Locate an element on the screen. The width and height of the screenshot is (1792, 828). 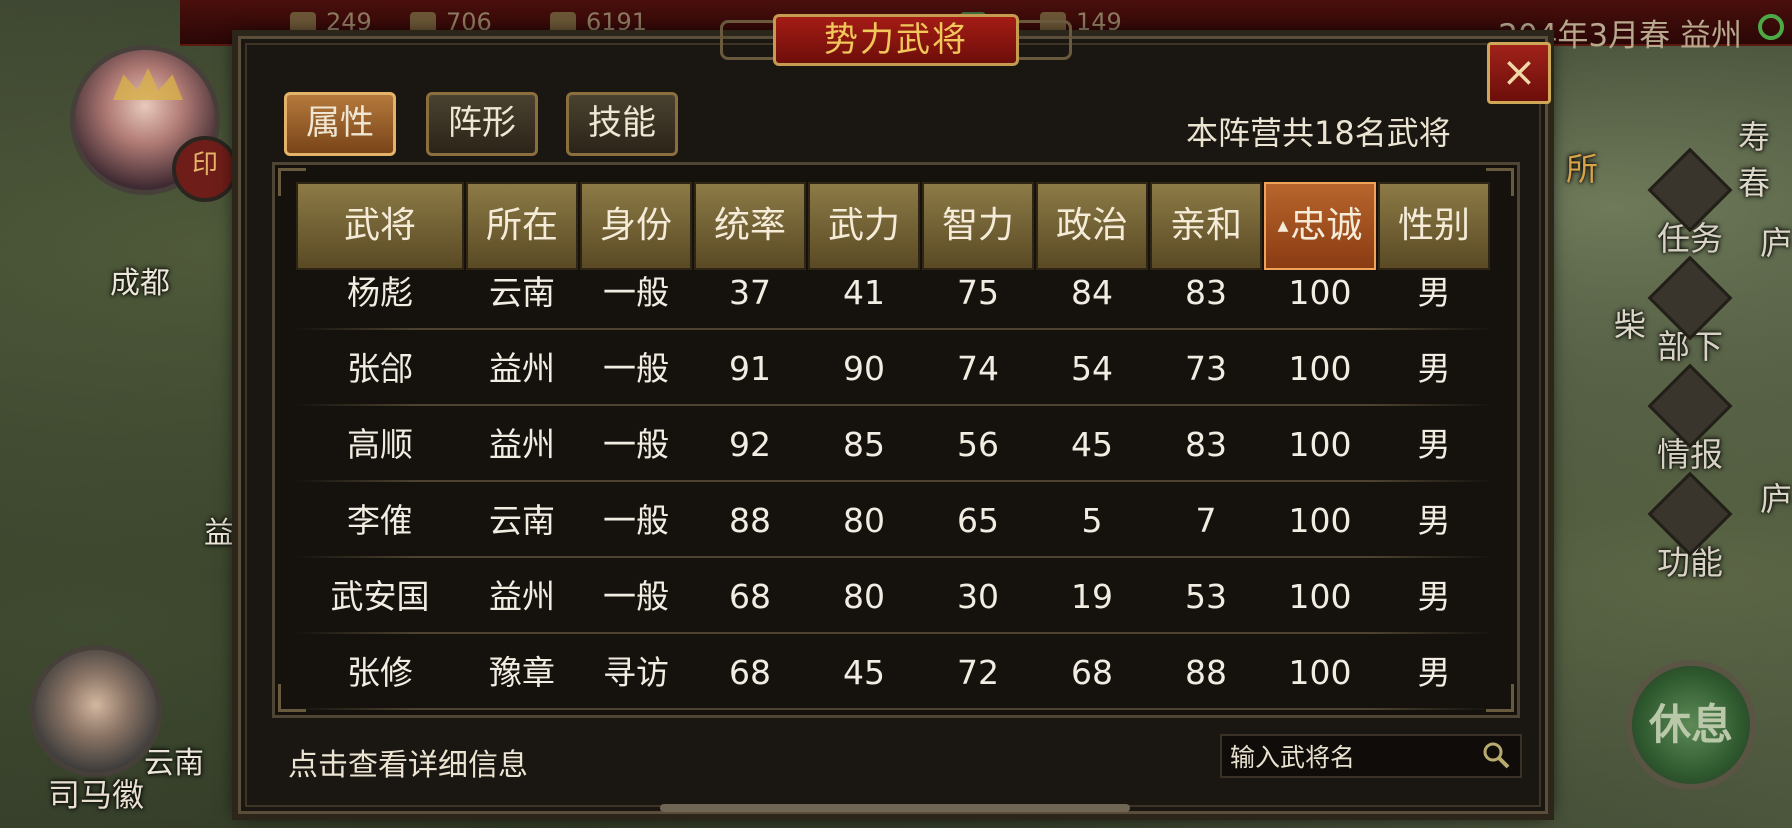
tab-attributes: 属性 is located at coordinates (340, 124).